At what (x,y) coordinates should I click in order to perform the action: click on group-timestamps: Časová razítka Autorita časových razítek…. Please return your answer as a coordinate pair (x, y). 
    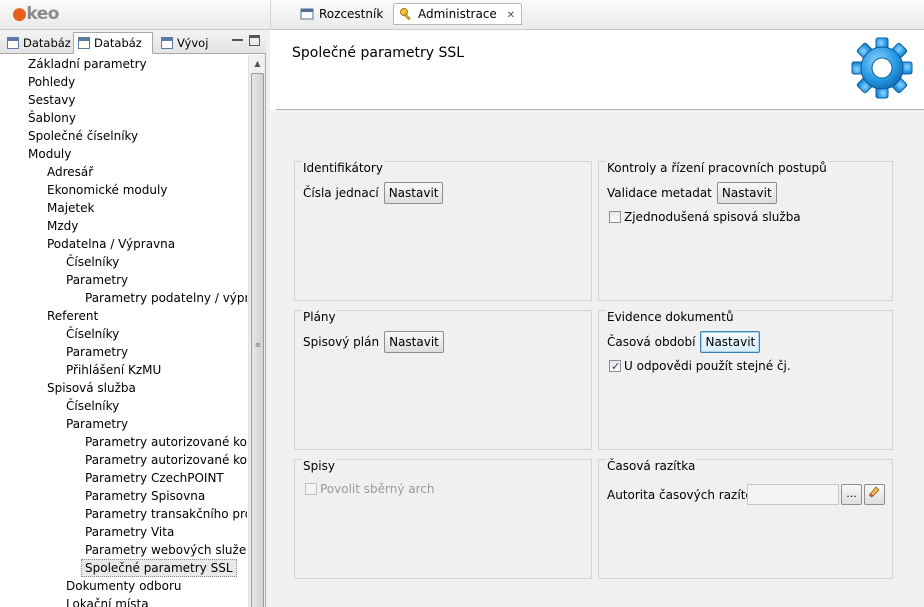
    Looking at the image, I should click on (745, 519).